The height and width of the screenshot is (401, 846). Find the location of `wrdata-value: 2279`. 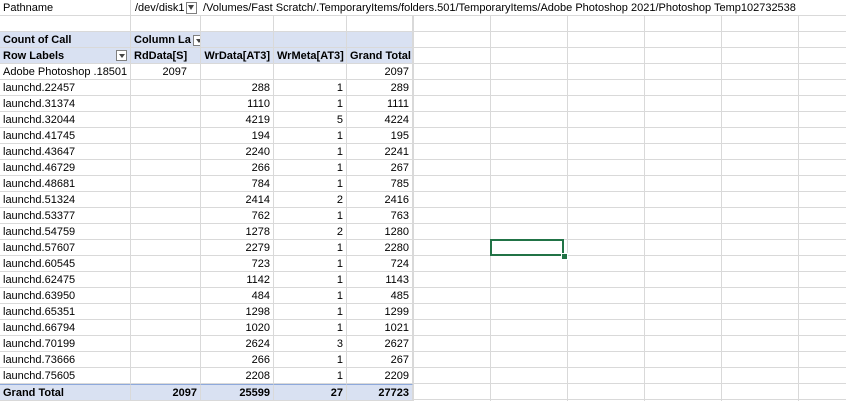

wrdata-value: 2279 is located at coordinates (237, 248).